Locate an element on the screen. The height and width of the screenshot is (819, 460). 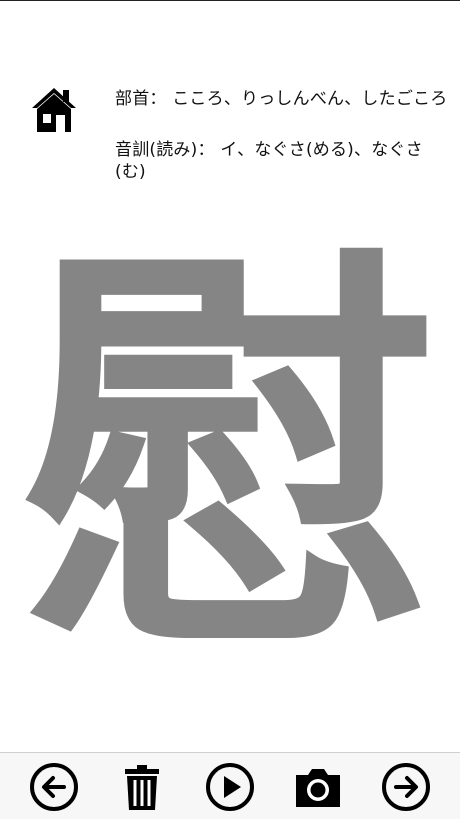
delete-button is located at coordinates (142, 787).